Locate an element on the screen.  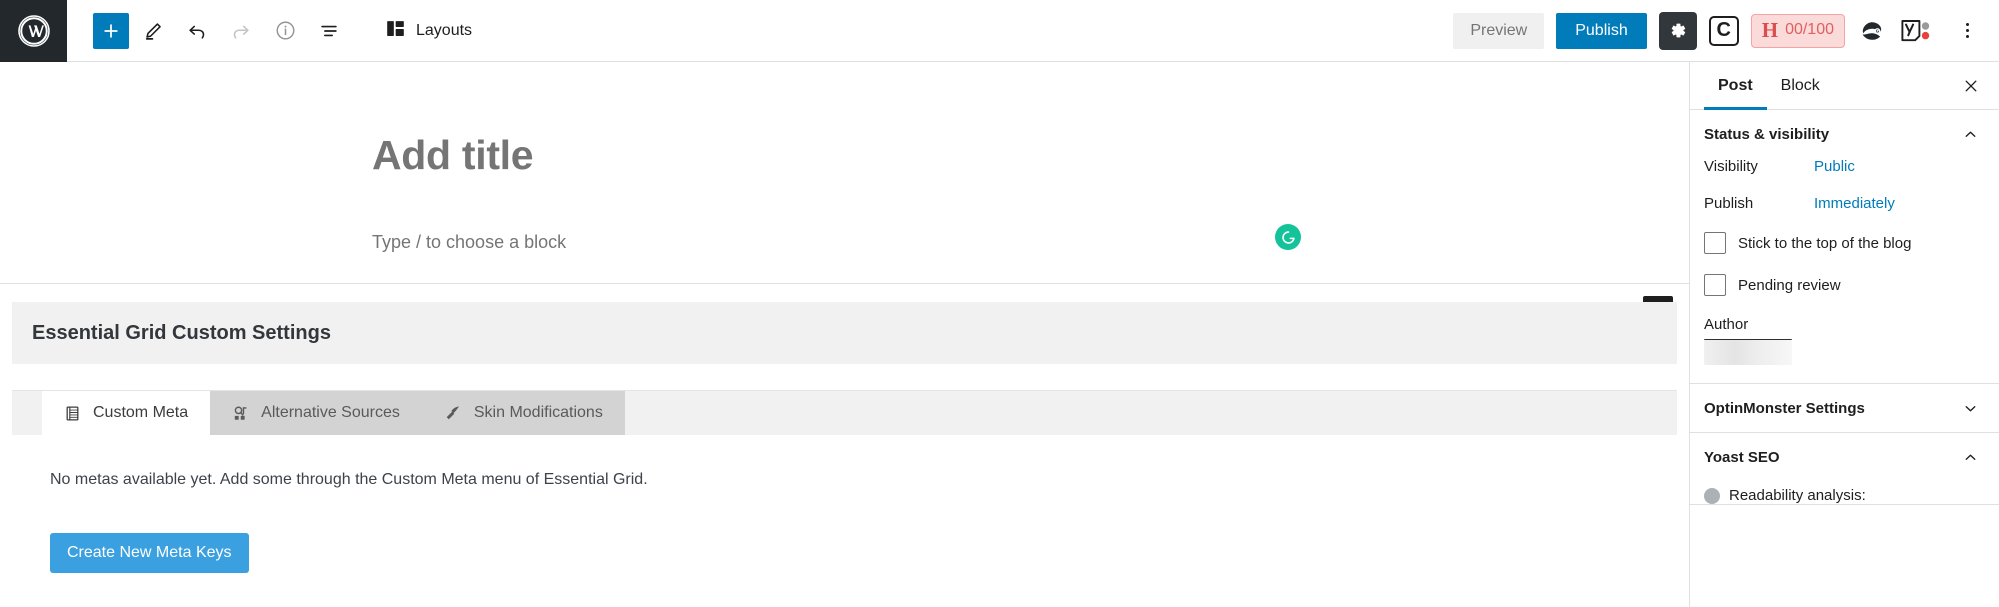
seo-badge-glyph: H is located at coordinates (1770, 29).